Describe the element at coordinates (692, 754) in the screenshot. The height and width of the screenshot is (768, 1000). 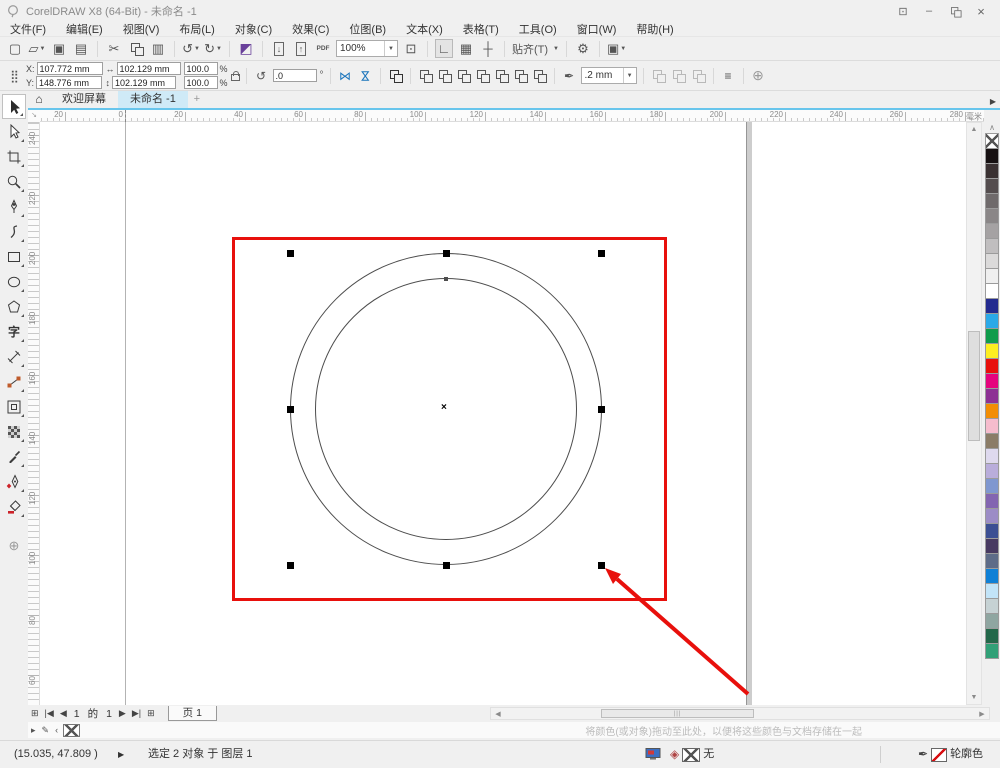
I see `fill-color-status: ◈ 无` at that location.